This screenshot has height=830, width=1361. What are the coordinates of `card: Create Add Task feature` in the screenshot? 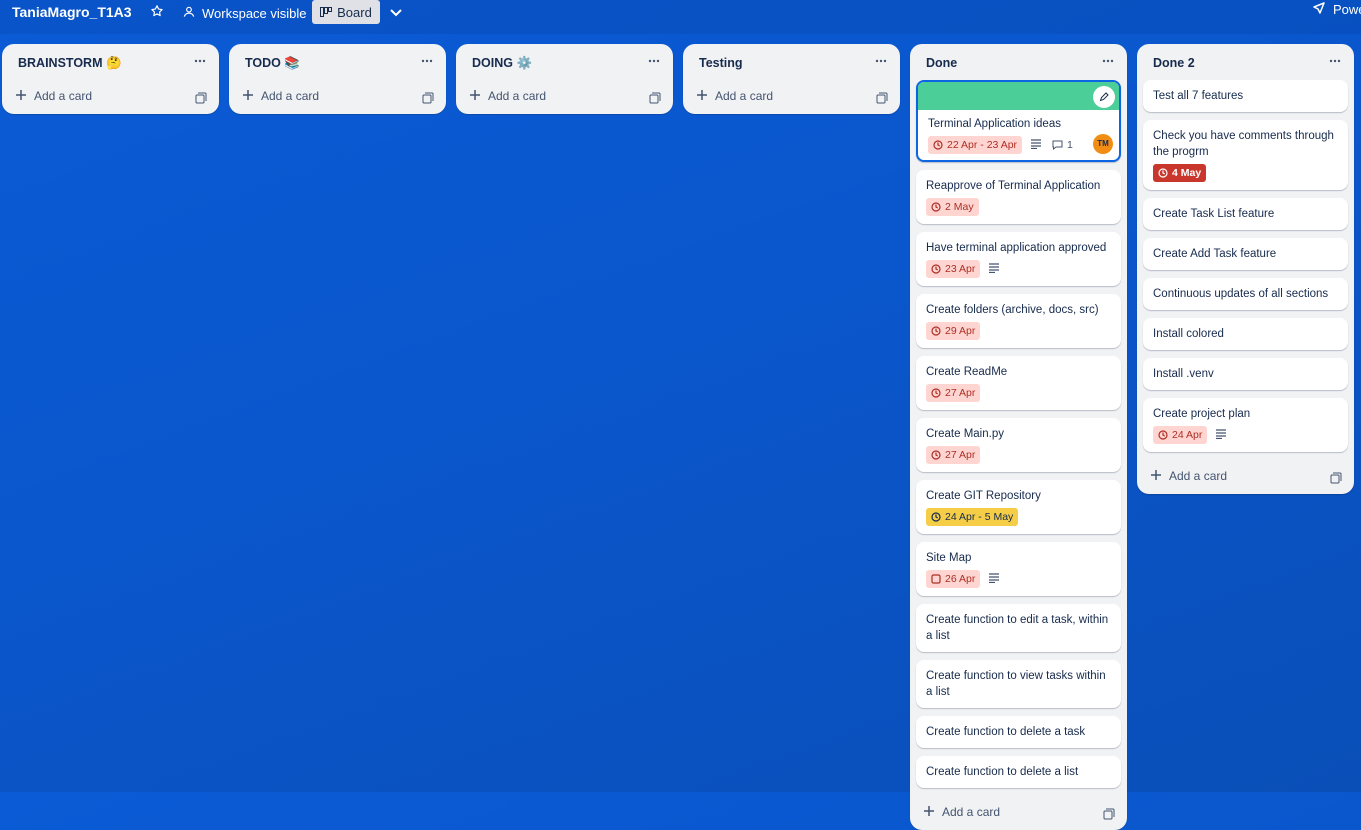 It's located at (1245, 254).